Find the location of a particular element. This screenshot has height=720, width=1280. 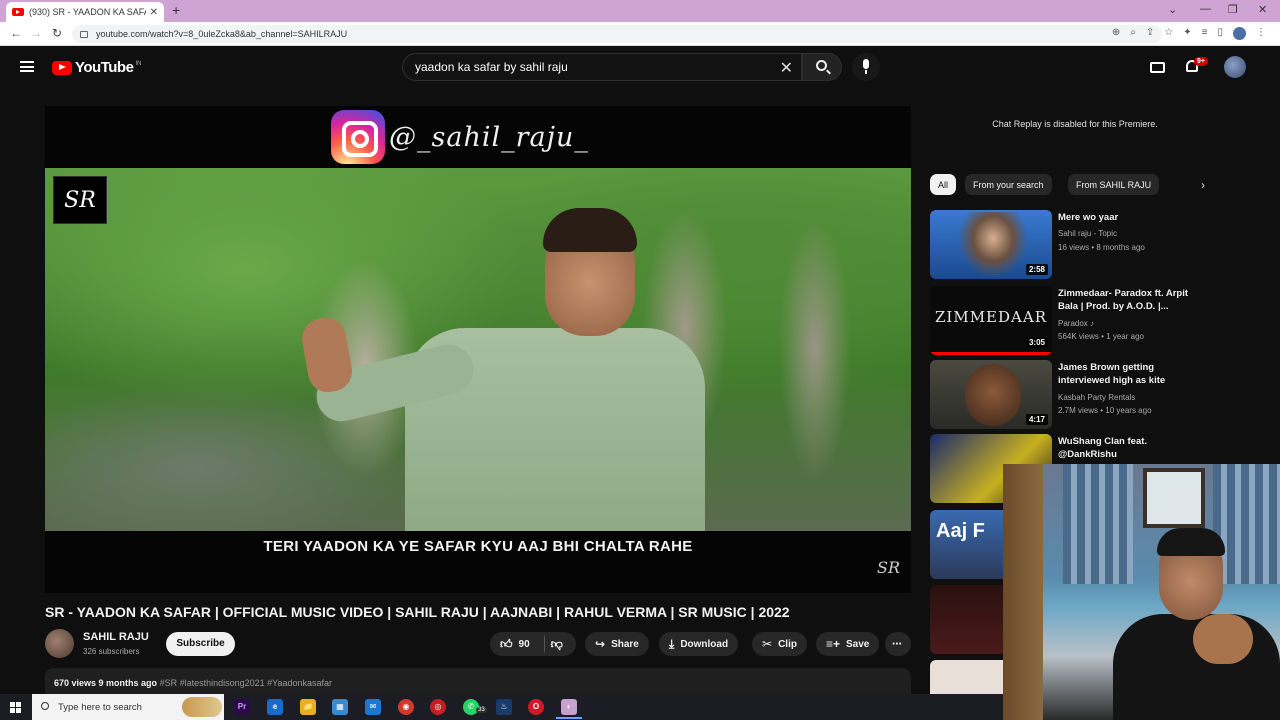

sr-watermark: SR is located at coordinates (889, 567).